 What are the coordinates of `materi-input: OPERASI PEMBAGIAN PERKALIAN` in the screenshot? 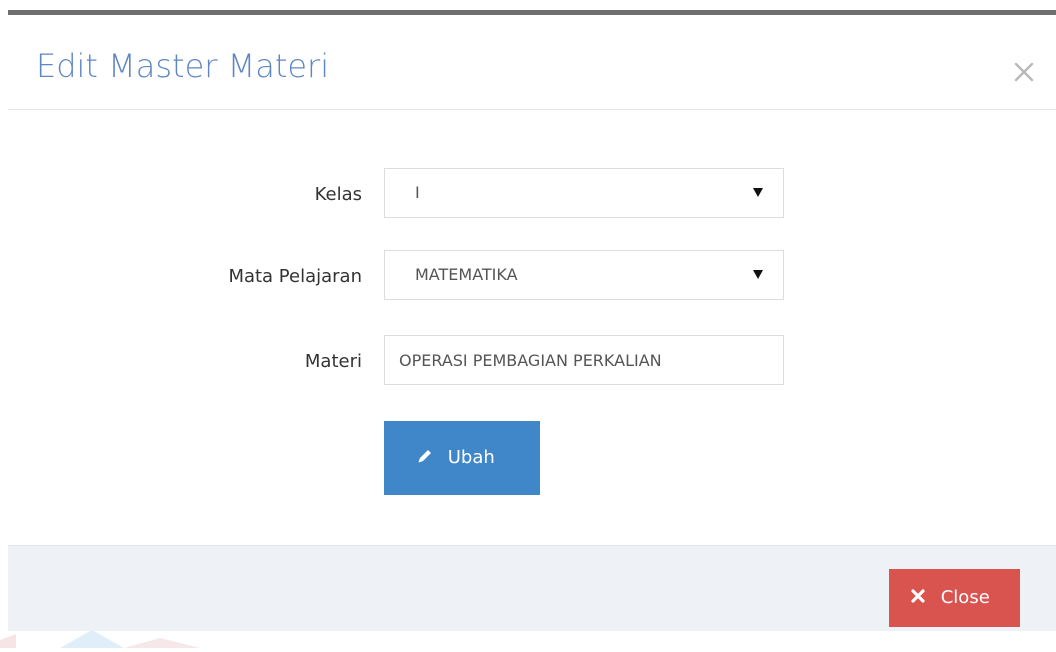 It's located at (584, 360).